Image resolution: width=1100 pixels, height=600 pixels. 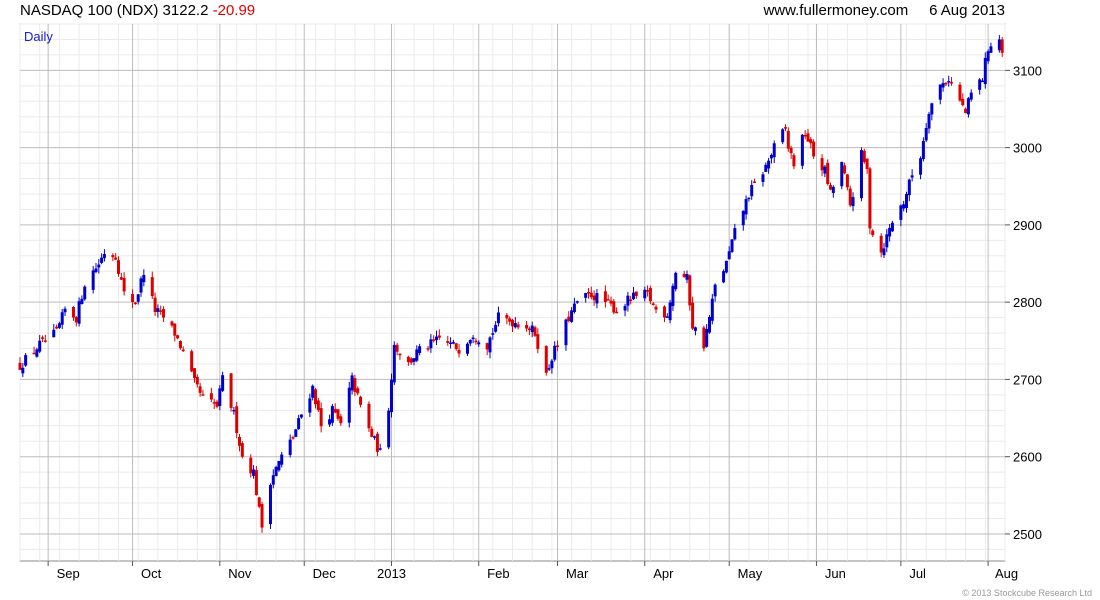 I want to click on x-tick-label: Dec, so click(x=325, y=573).